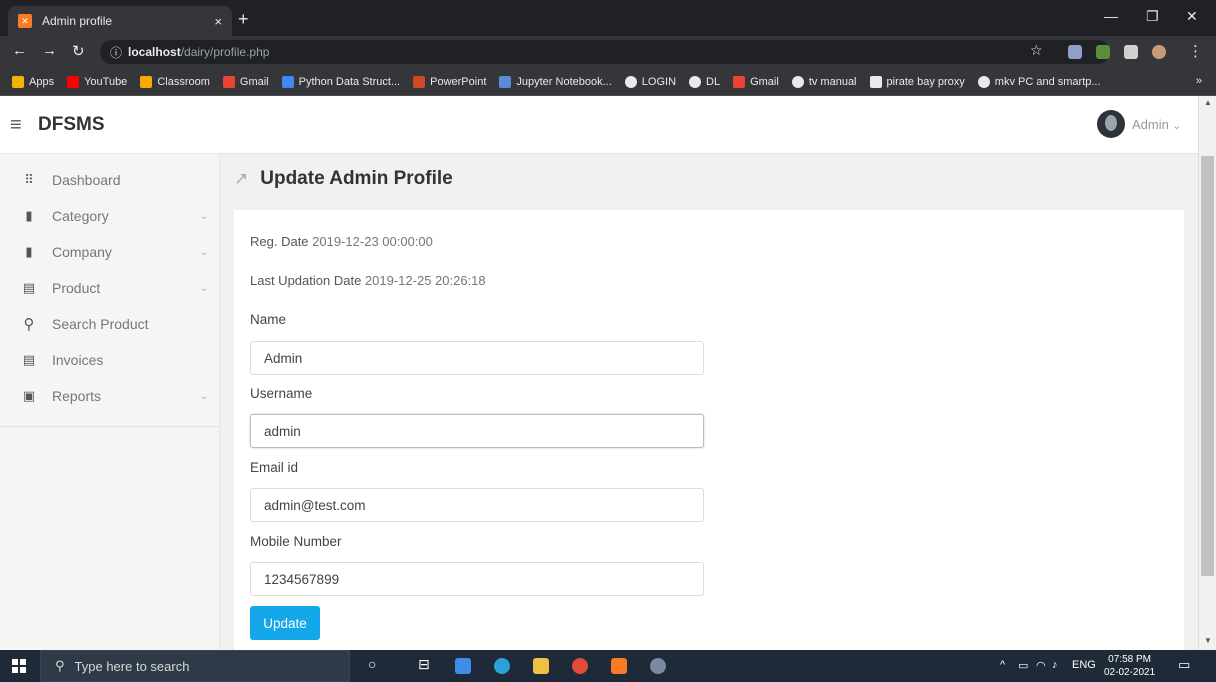  Describe the element at coordinates (1131, 52) in the screenshot. I see `extensions-puzzle-icon` at that location.